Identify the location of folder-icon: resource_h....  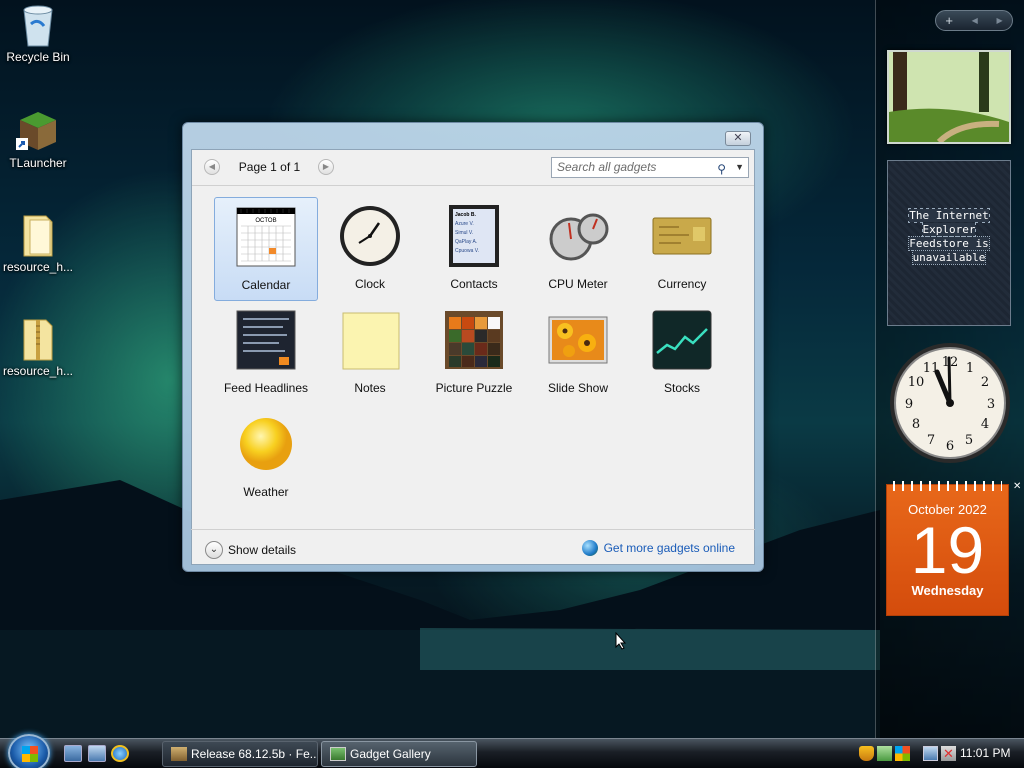
(38, 243).